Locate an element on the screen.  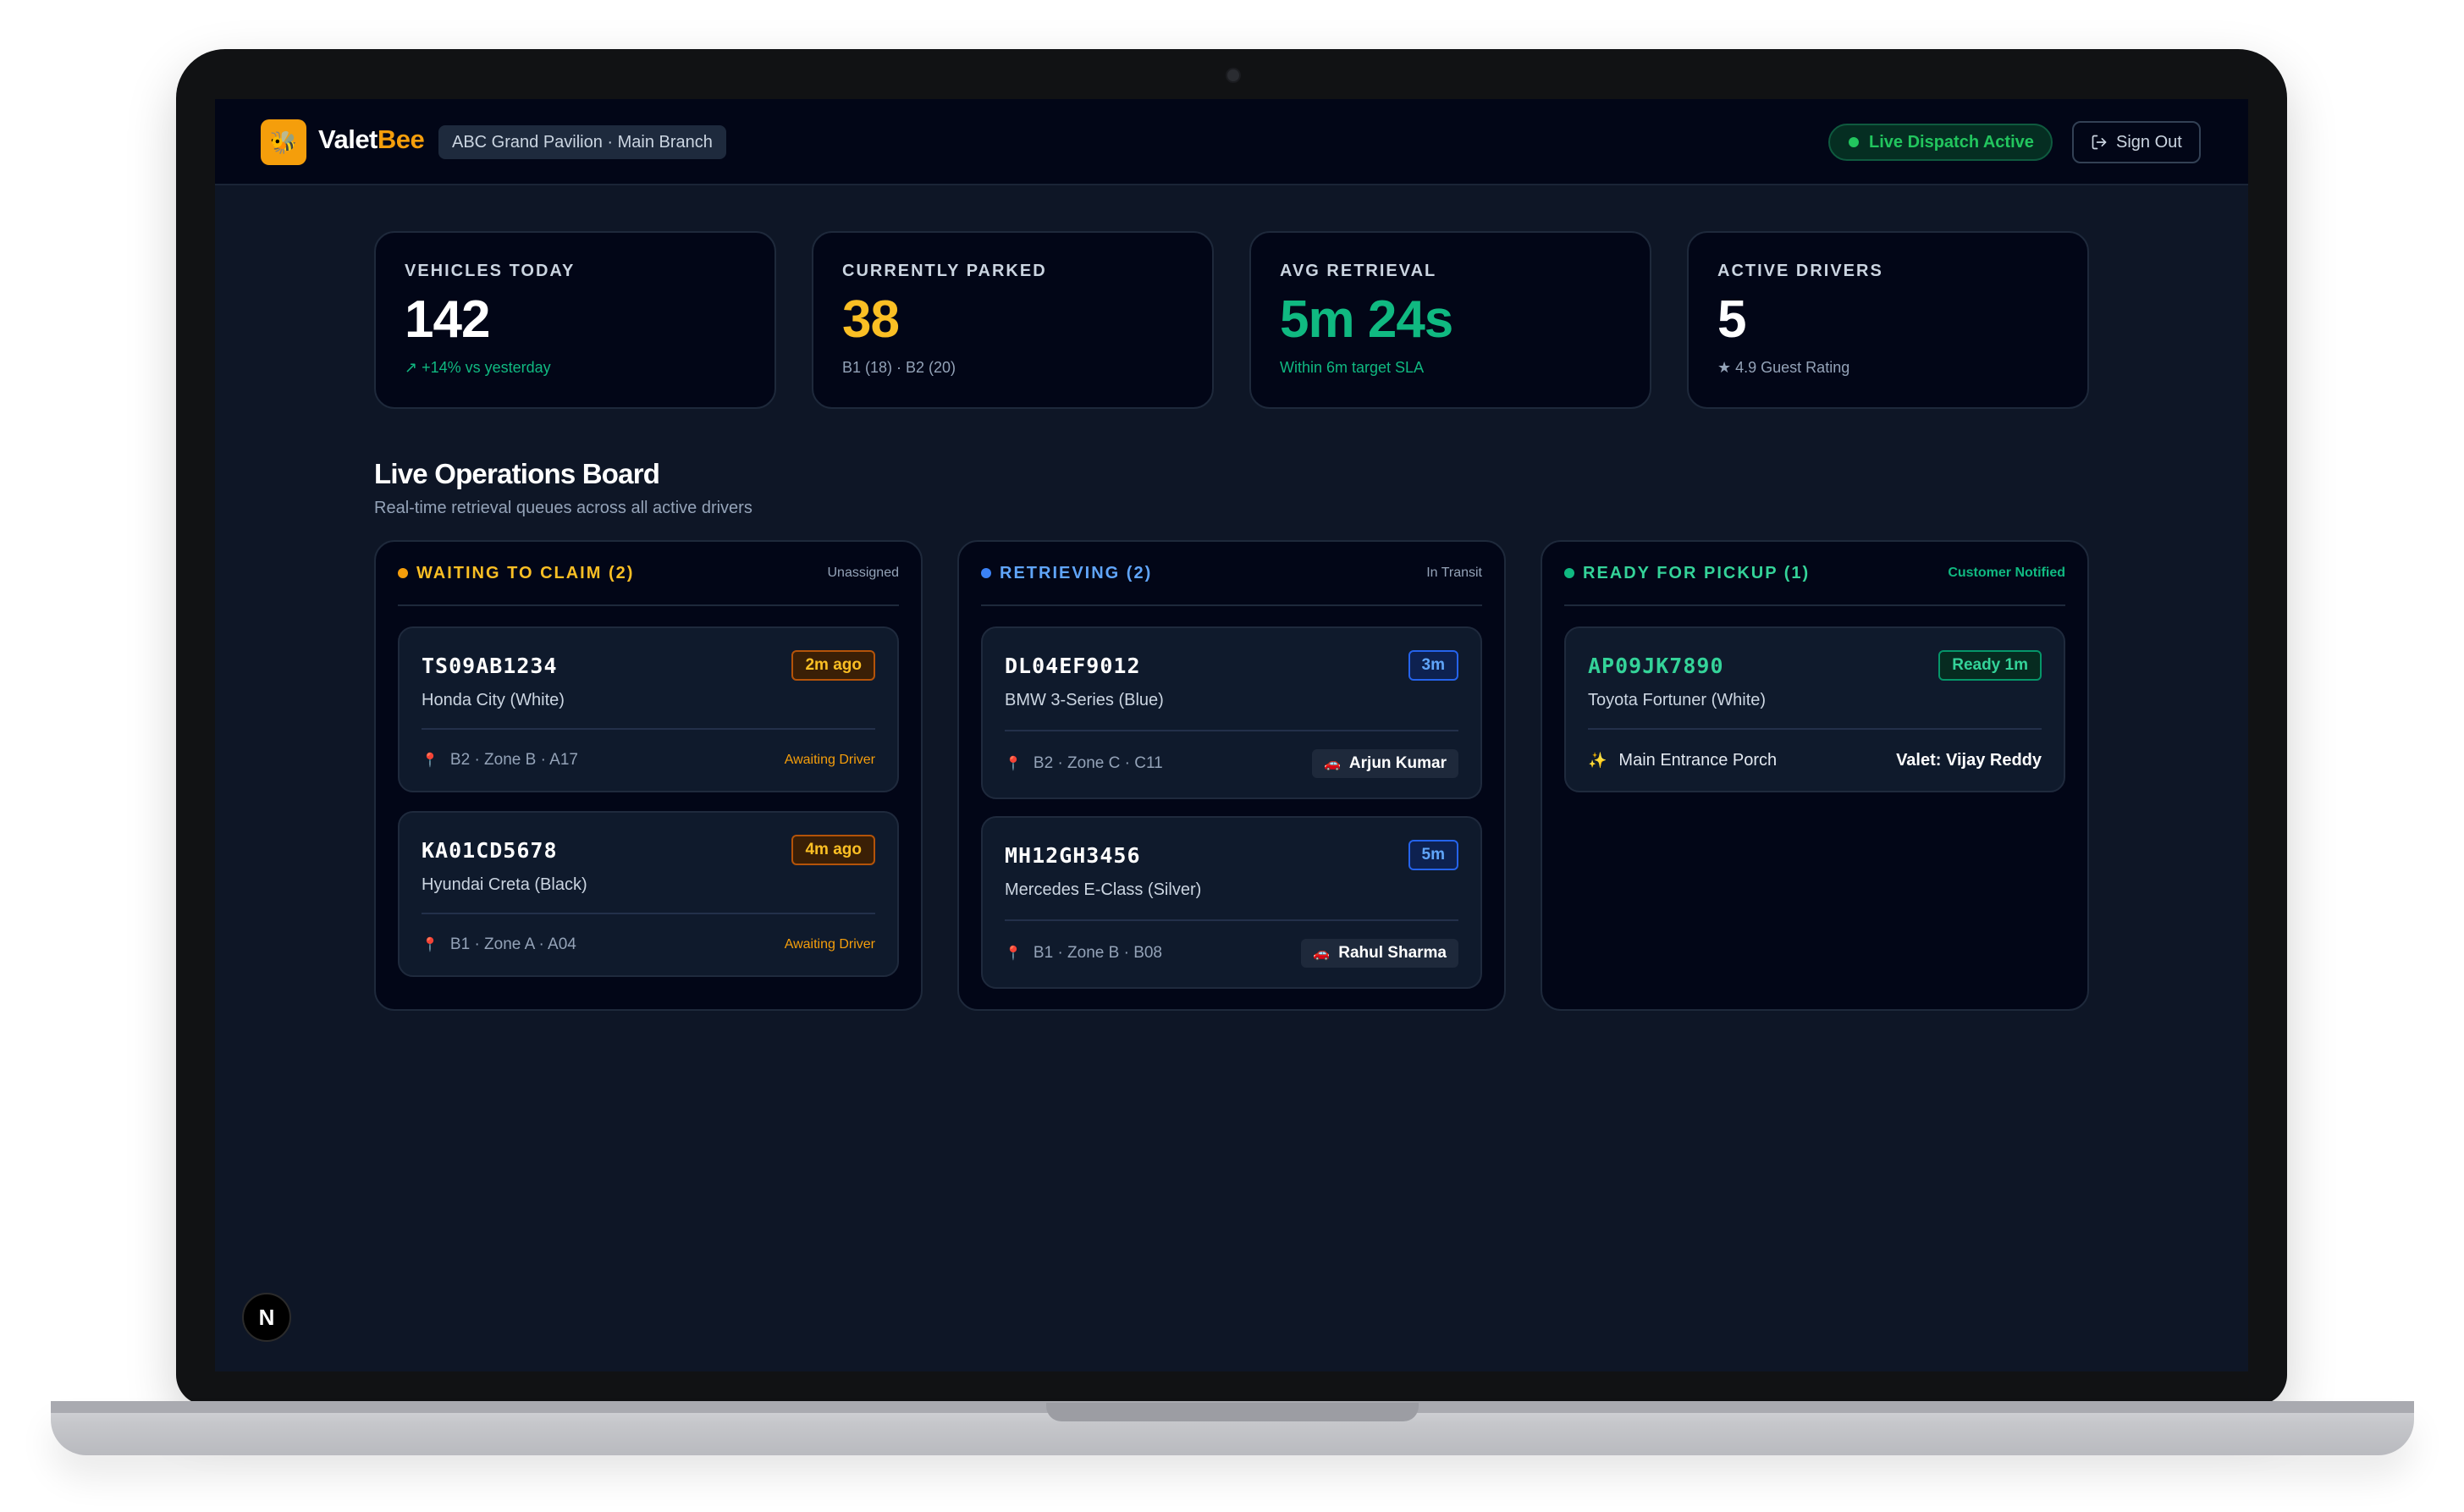
laptop-base-notch is located at coordinates (1232, 1412).